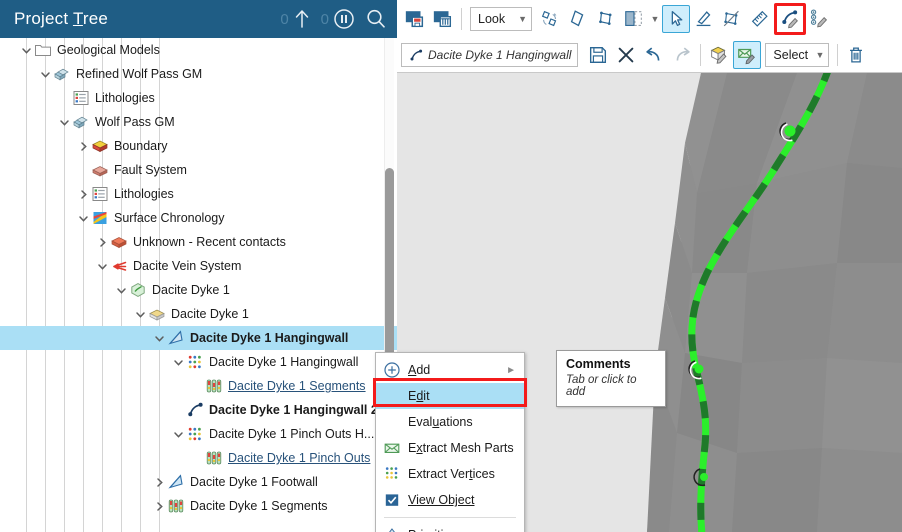  Describe the element at coordinates (601, 386) in the screenshot. I see `comments-hint: Tab or click to add` at that location.